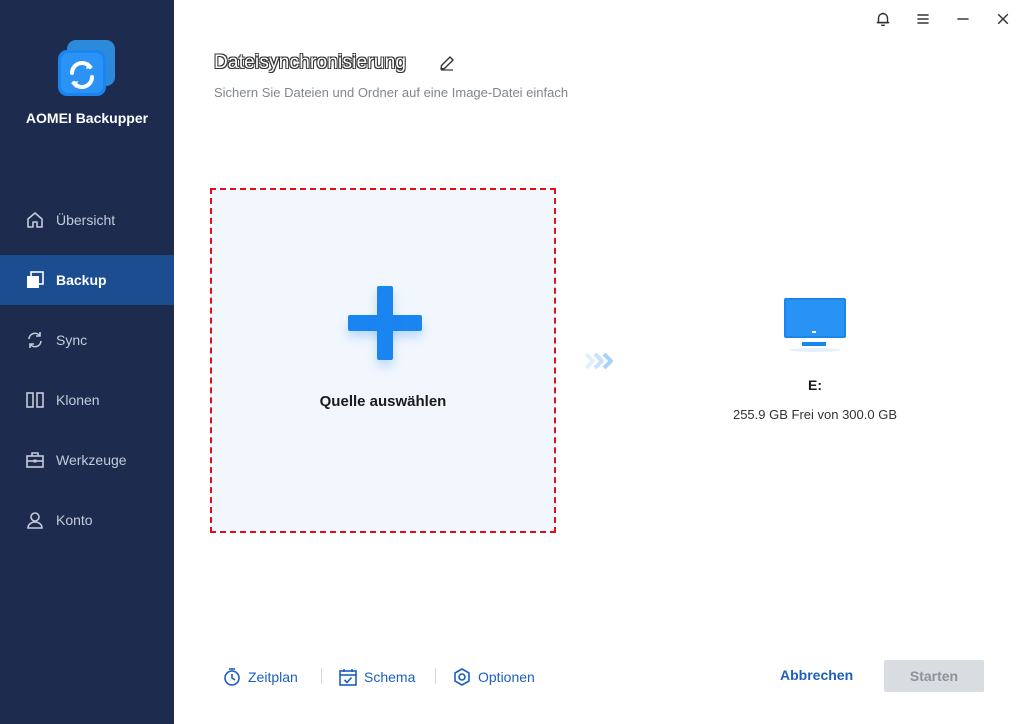 Image resolution: width=1021 pixels, height=724 pixels. Describe the element at coordinates (74, 520) in the screenshot. I see `sidebar-item-label: Konto` at that location.